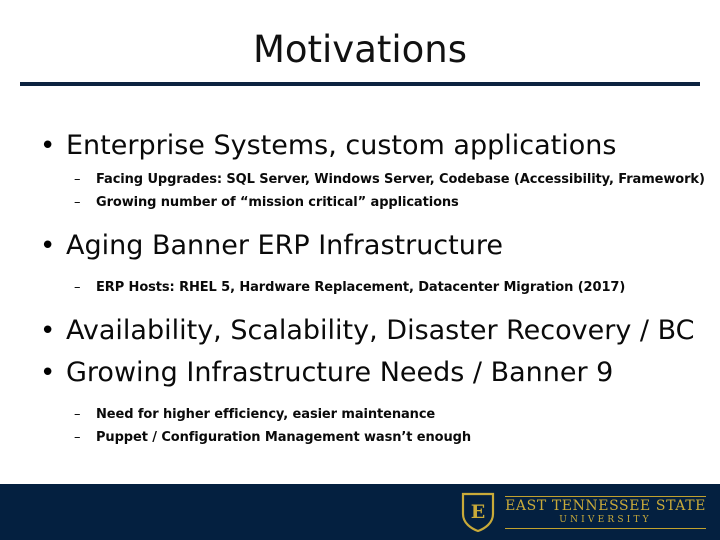  Describe the element at coordinates (360, 84) in the screenshot. I see `title-divider` at that location.